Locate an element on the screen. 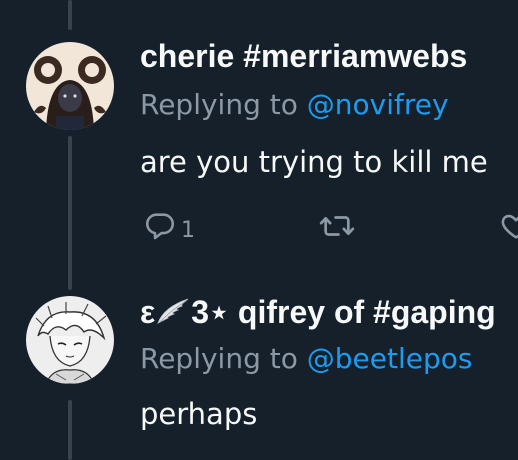 The width and height of the screenshot is (518, 460). like-button is located at coordinates (508, 226).